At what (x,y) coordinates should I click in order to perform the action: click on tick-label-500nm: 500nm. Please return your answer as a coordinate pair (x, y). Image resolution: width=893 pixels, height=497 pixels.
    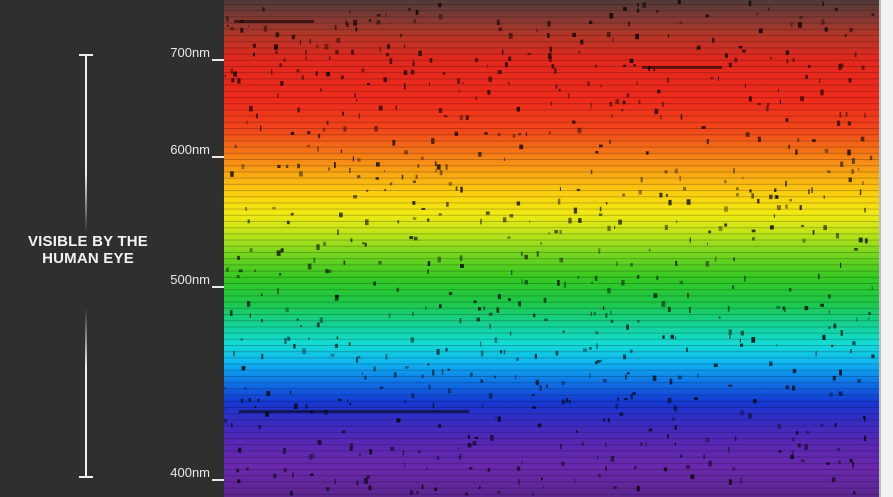
    Looking at the image, I should click on (190, 279).